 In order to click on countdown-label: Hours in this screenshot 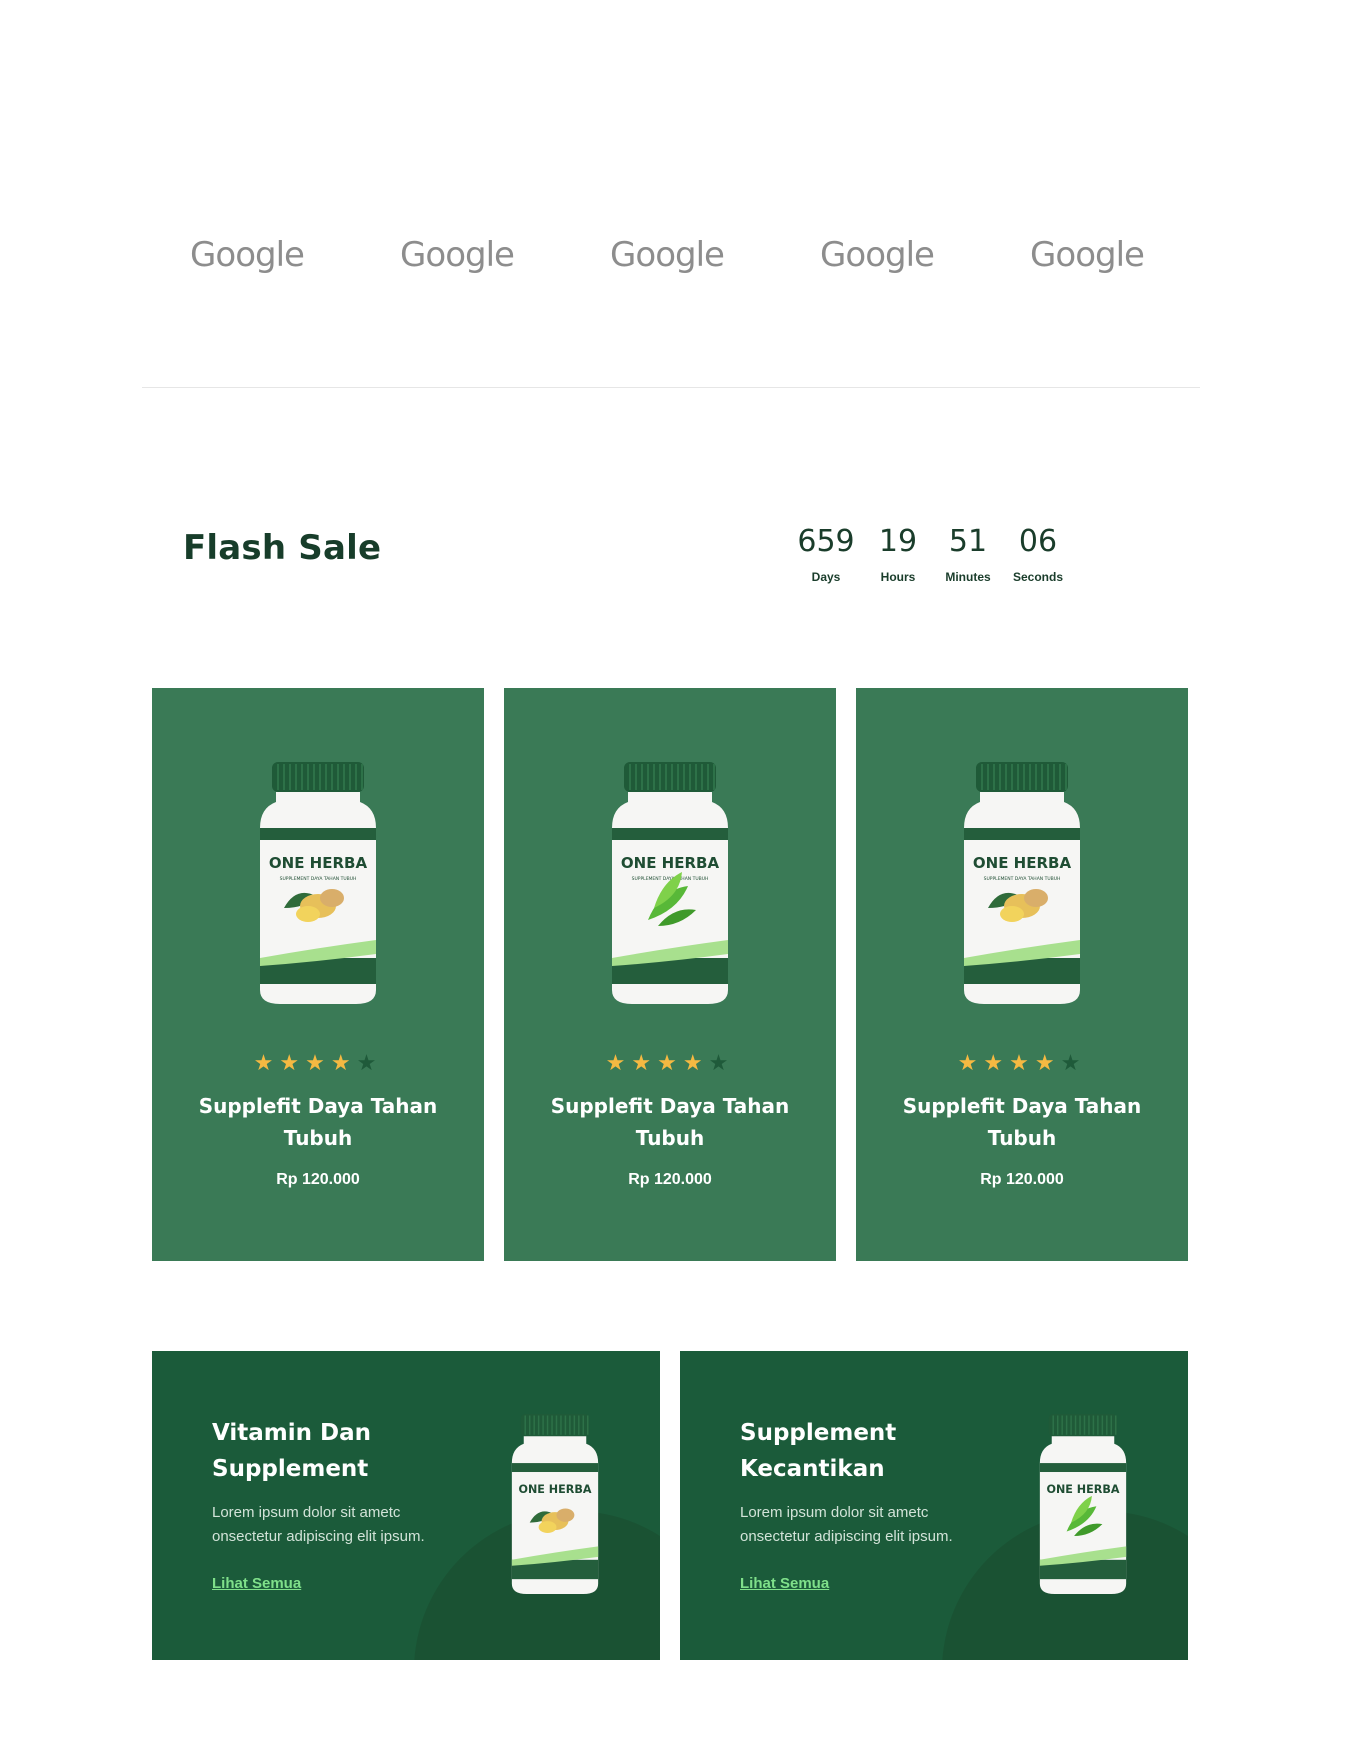, I will do `click(898, 577)`.